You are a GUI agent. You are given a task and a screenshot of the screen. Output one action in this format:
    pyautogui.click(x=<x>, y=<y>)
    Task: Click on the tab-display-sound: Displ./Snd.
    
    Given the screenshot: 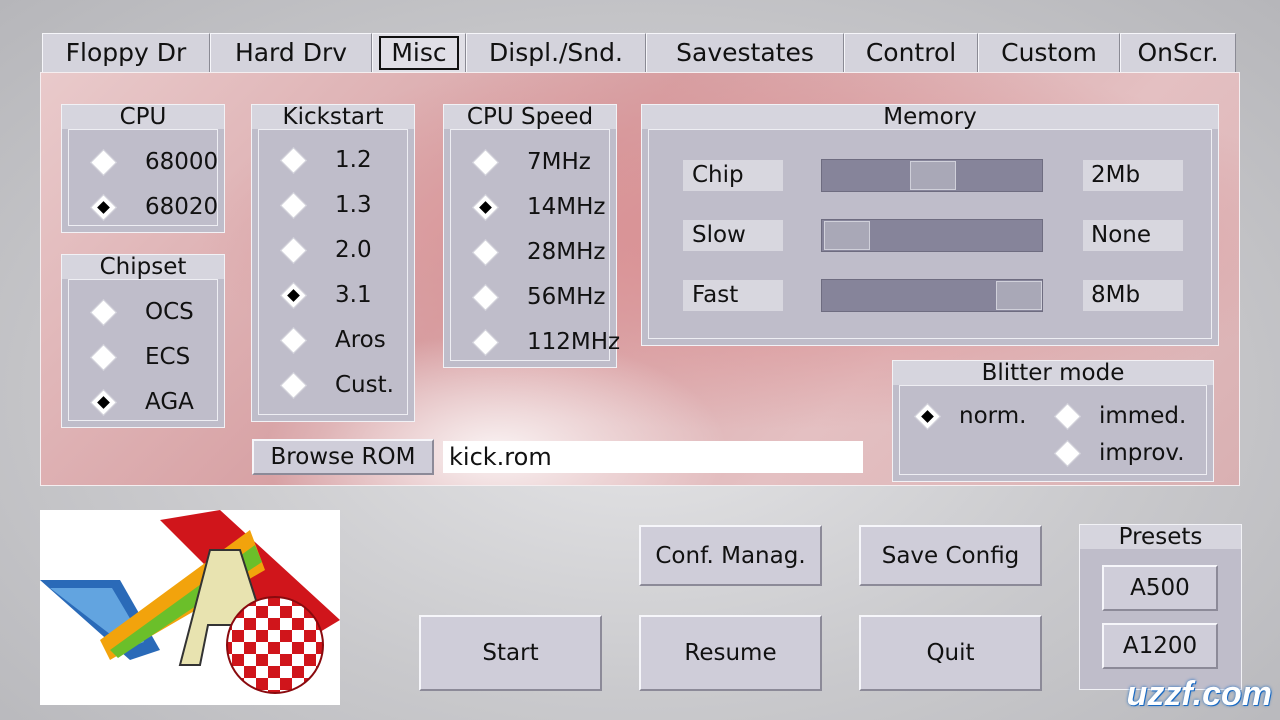 What is the action you would take?
    pyautogui.click(x=556, y=53)
    